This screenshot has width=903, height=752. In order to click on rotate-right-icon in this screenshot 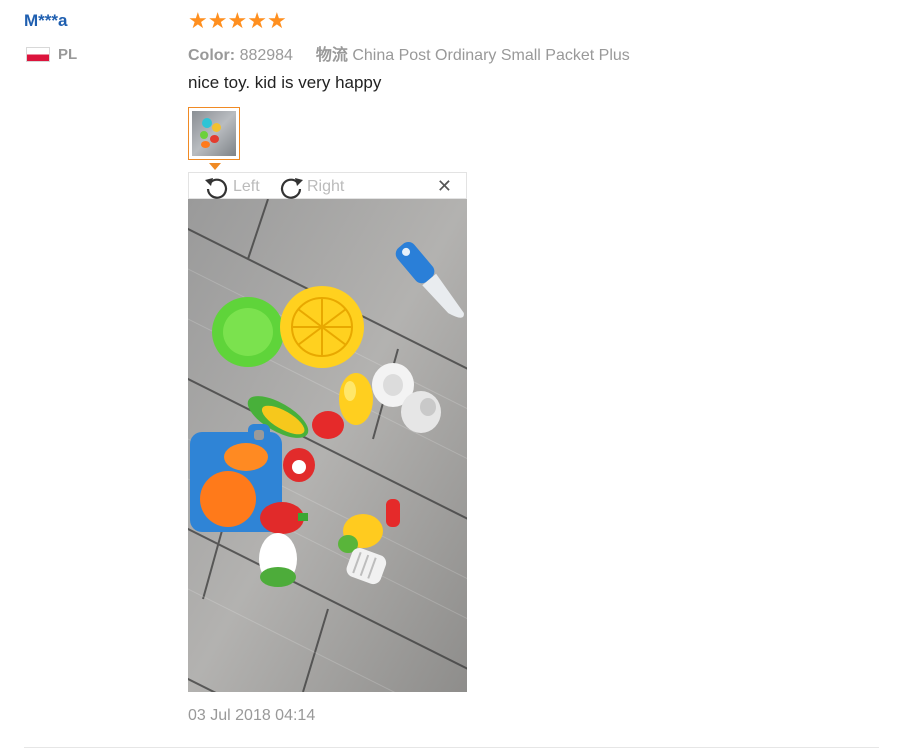, I will do `click(291, 188)`.